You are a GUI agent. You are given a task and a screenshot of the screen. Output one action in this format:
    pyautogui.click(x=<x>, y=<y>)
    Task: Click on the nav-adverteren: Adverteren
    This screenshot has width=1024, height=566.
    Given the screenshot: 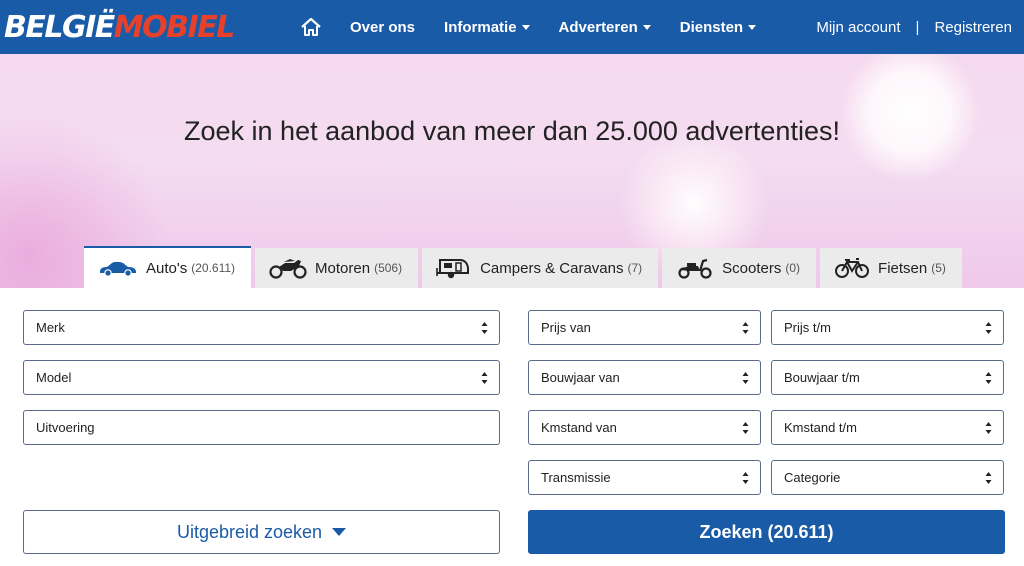 What is the action you would take?
    pyautogui.click(x=605, y=27)
    